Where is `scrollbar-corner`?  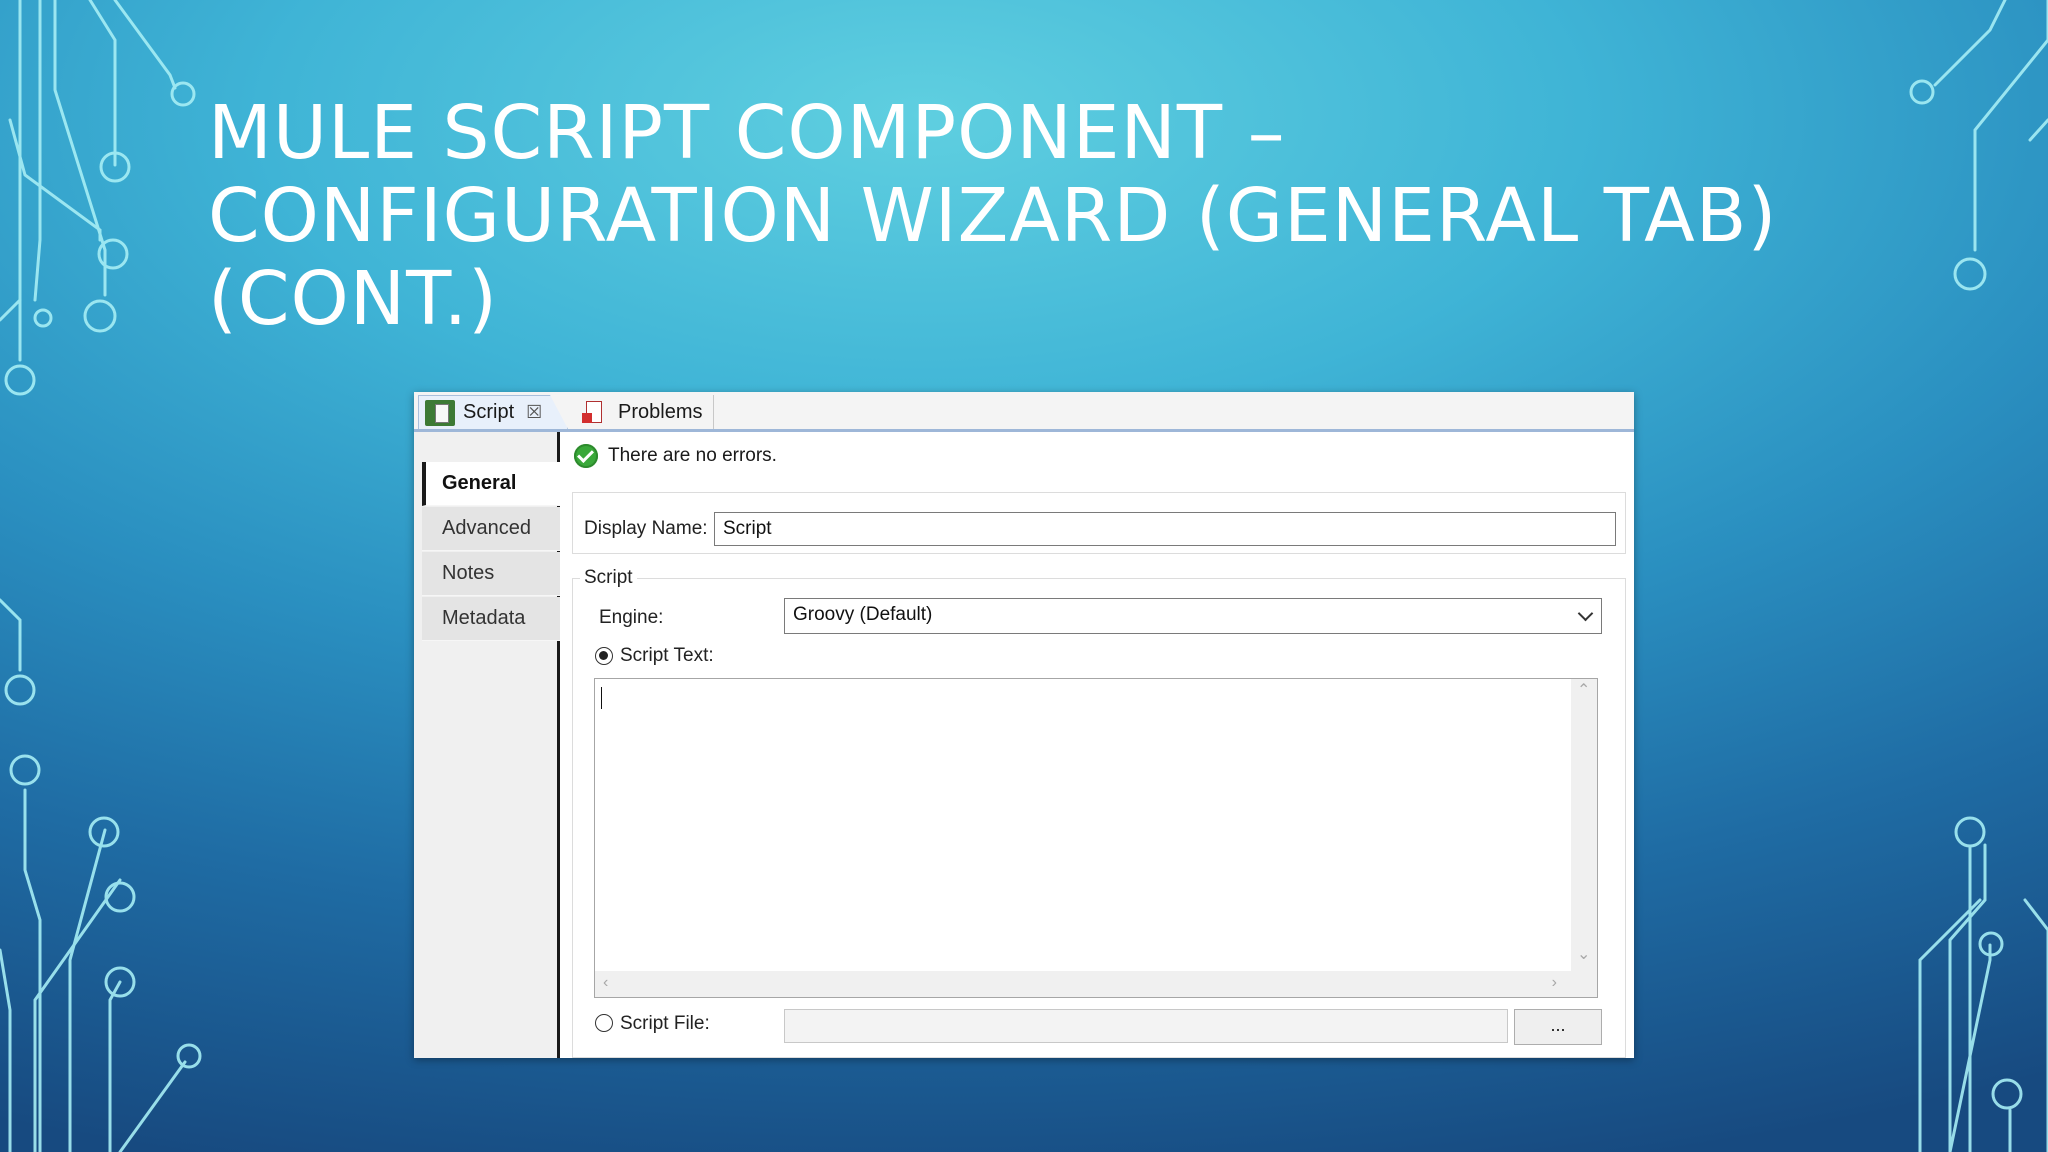
scrollbar-corner is located at coordinates (1584, 984).